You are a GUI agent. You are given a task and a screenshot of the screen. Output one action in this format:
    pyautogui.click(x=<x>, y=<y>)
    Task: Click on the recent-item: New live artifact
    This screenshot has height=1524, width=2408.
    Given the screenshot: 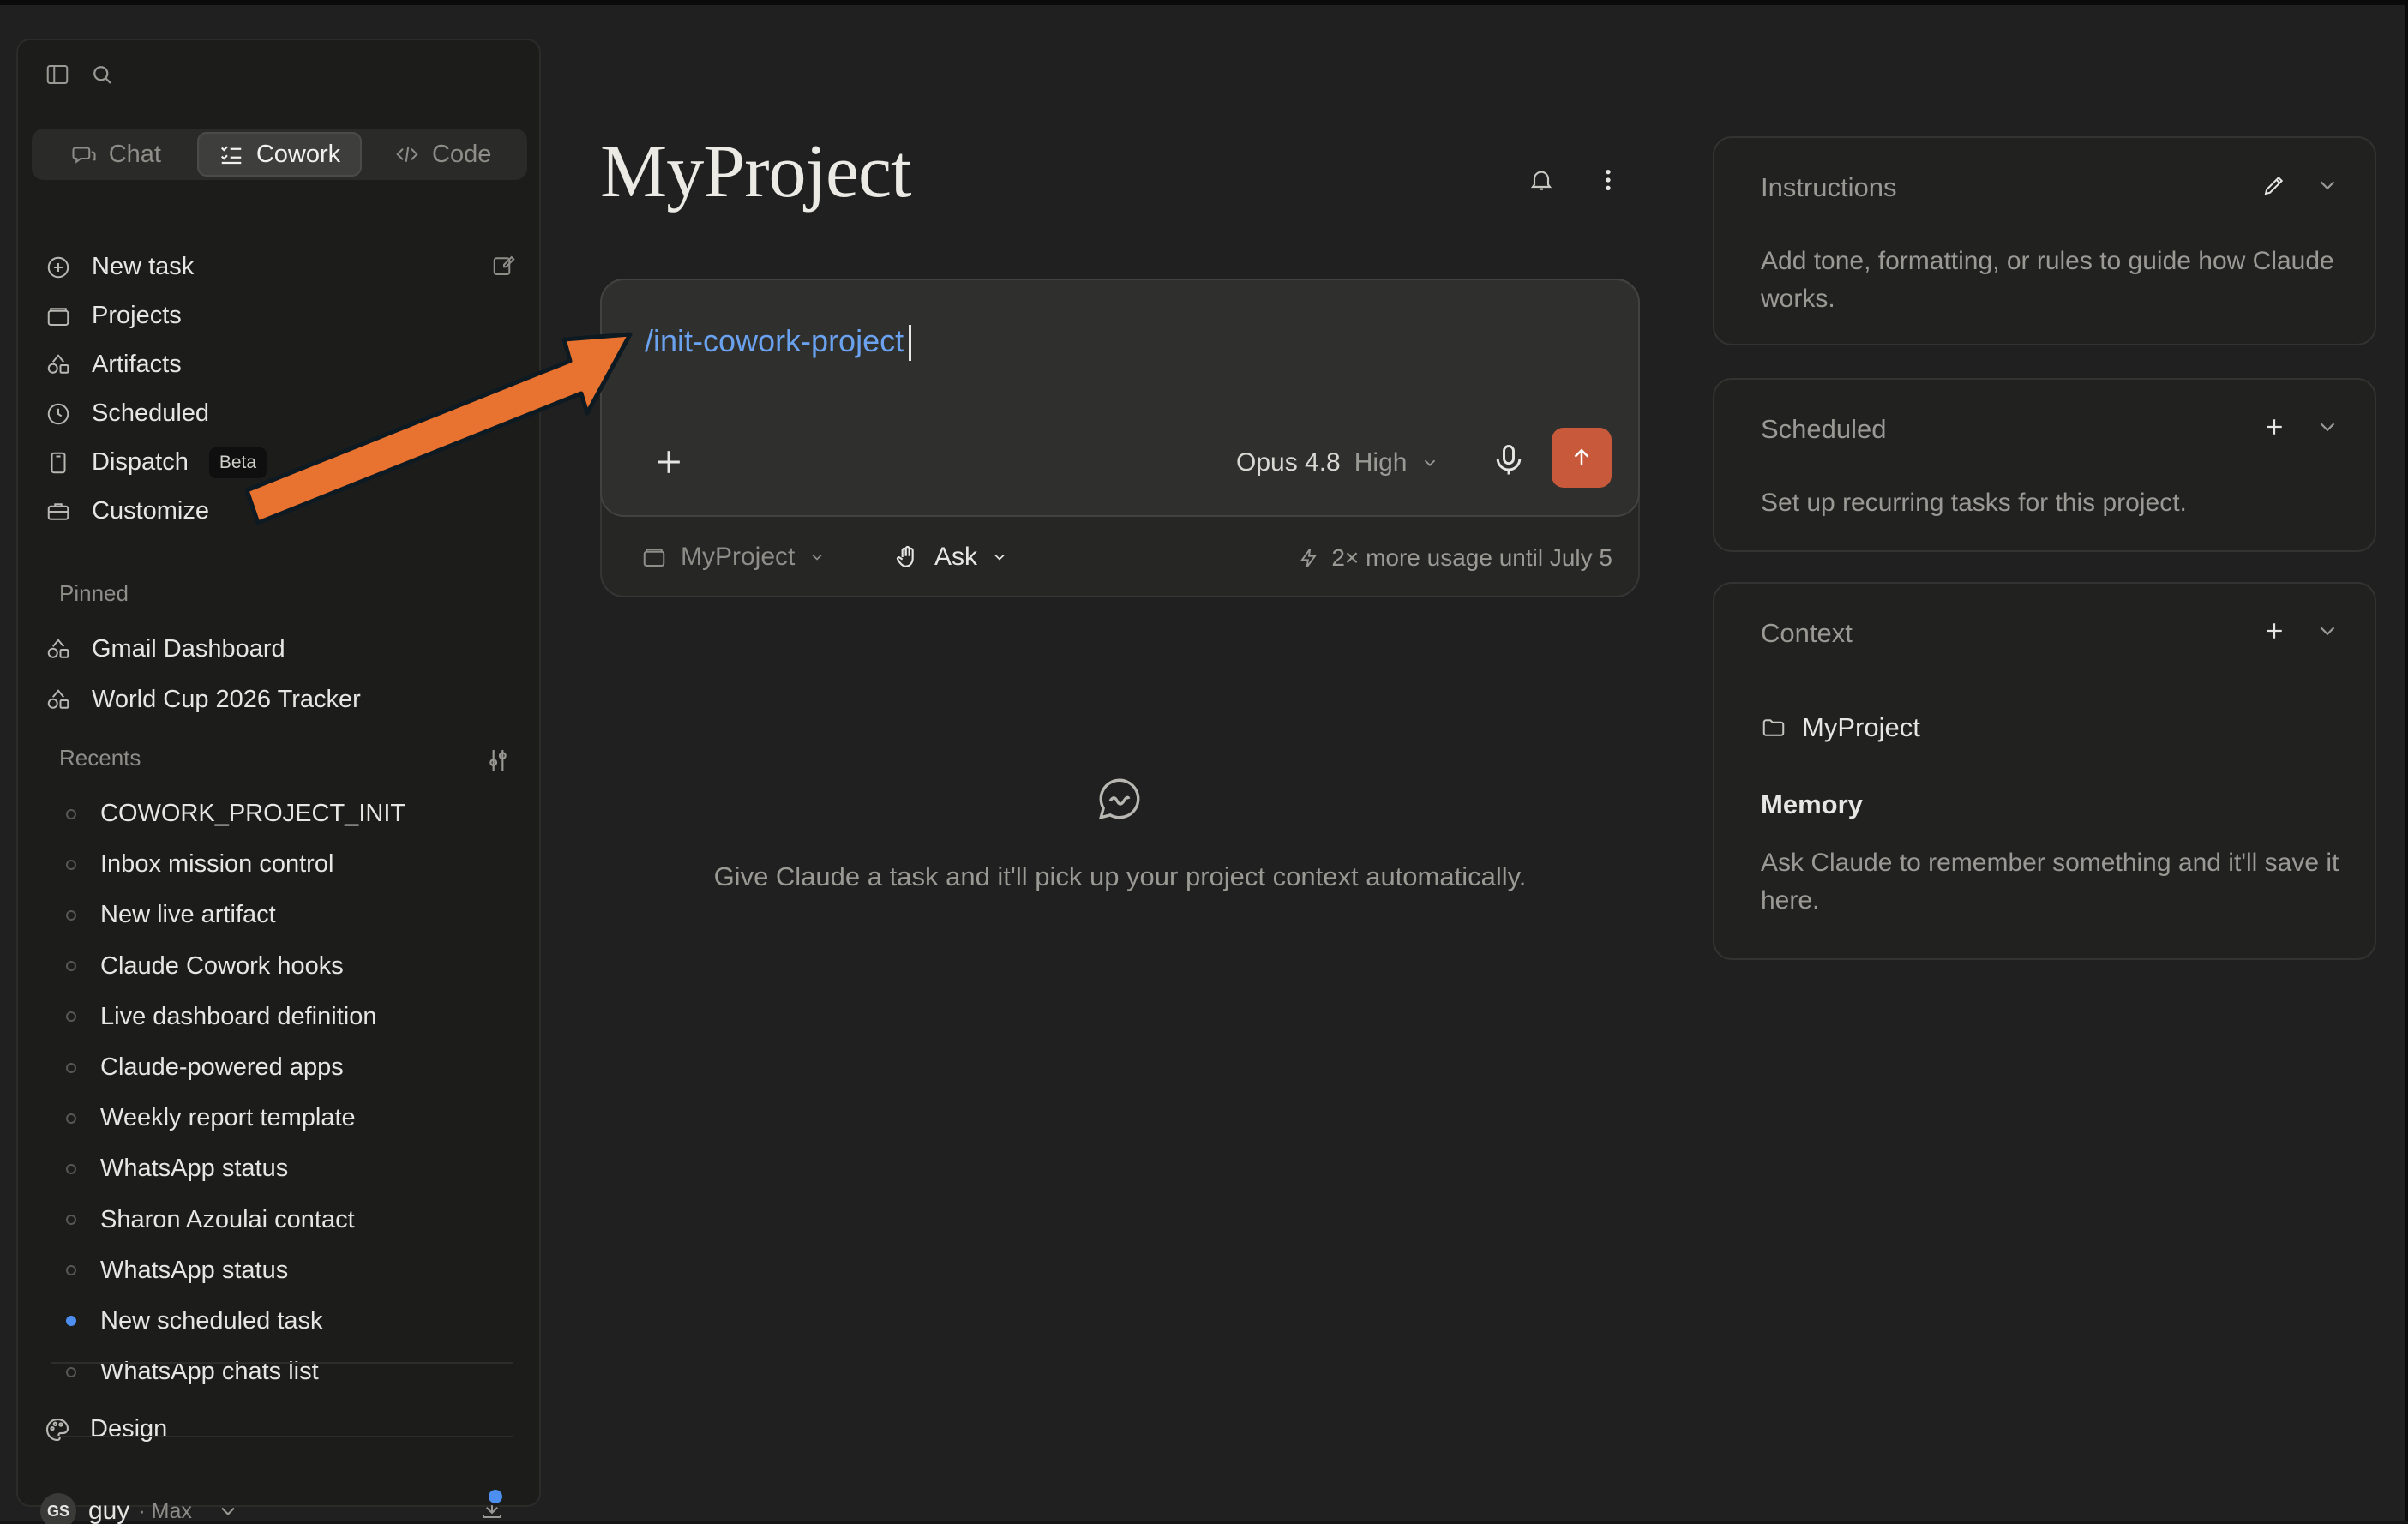 What is the action you would take?
    pyautogui.click(x=285, y=915)
    